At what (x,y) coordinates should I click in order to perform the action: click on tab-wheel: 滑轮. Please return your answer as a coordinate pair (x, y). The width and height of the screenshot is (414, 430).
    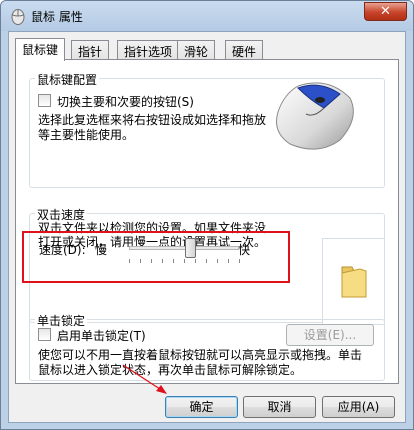
    Looking at the image, I should click on (196, 50).